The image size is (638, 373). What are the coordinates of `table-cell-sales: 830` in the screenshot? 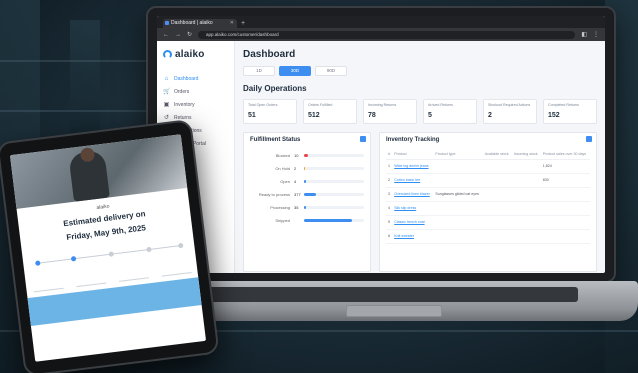 It's located at (565, 180).